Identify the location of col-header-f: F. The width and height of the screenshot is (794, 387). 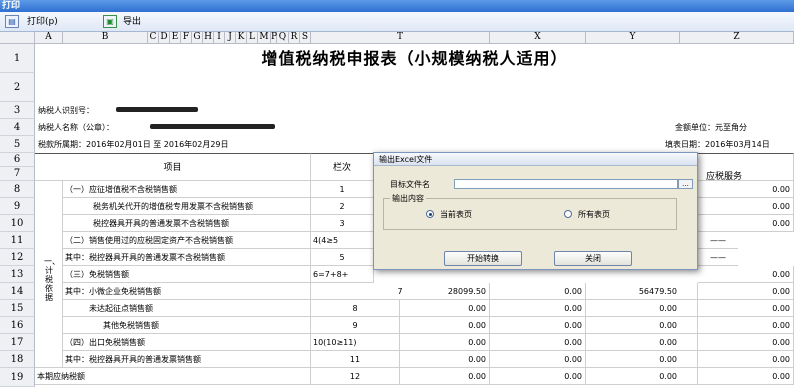
(186, 38).